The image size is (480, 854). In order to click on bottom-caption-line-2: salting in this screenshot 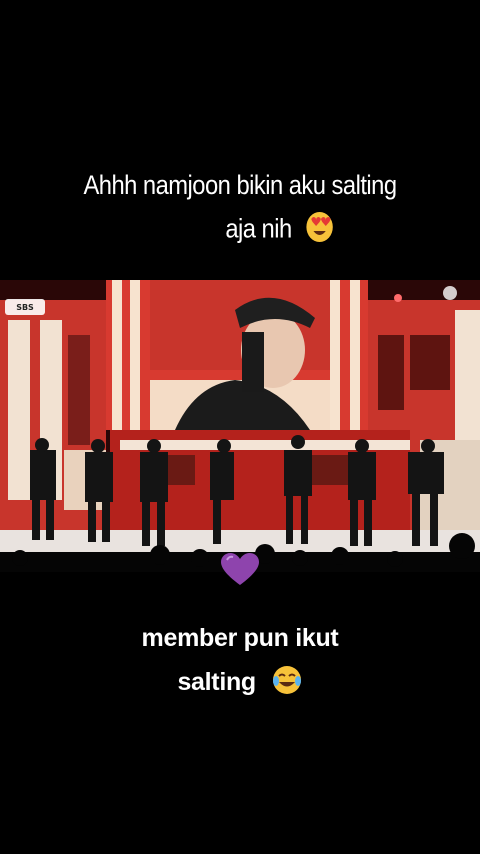, I will do `click(240, 683)`.